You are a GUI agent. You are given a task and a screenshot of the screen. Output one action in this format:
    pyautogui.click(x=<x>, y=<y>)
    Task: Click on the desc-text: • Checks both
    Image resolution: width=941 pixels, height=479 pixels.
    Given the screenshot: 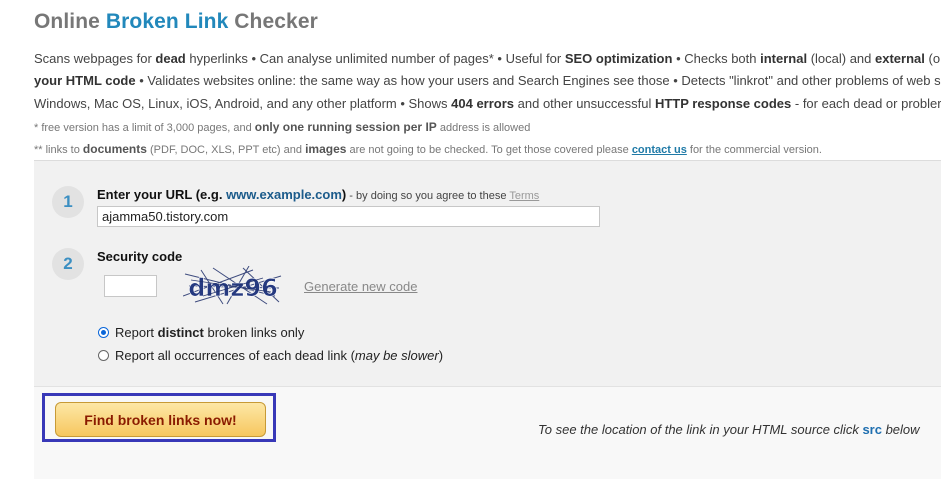 What is the action you would take?
    pyautogui.click(x=716, y=58)
    